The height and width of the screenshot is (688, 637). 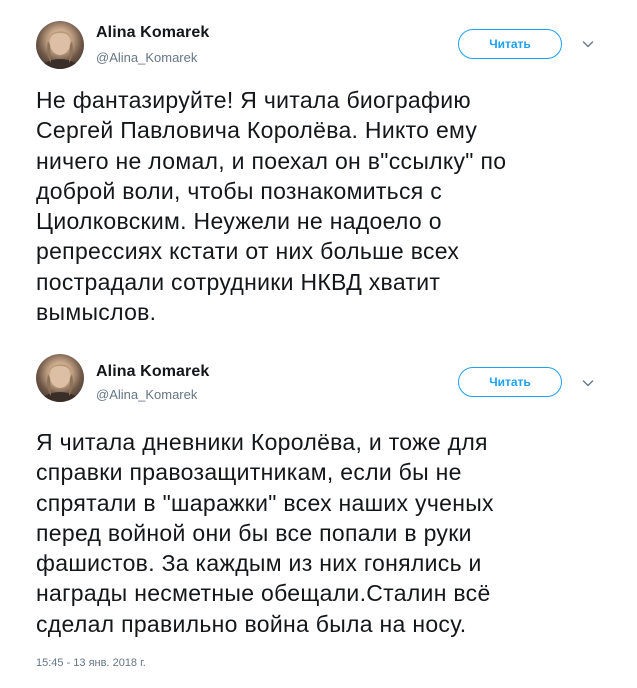 I want to click on tweet-text-line: перед войной они бы все попали в руки, so click(x=254, y=532).